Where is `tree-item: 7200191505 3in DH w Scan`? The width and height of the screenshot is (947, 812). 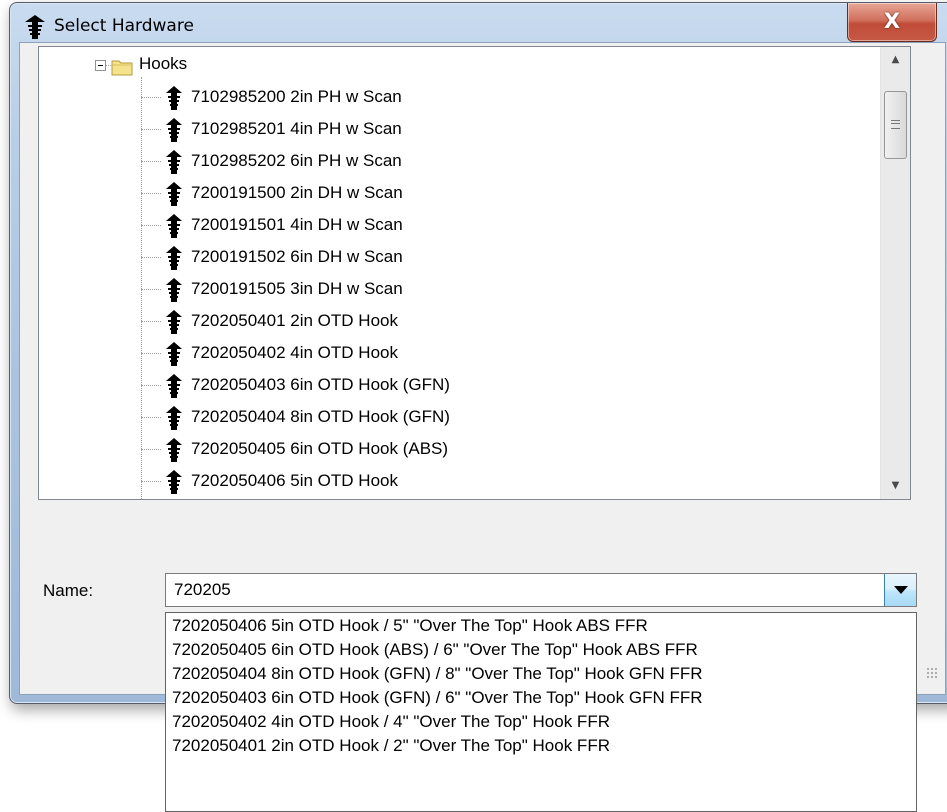
tree-item: 7200191505 3in DH w Scan is located at coordinates (459, 289).